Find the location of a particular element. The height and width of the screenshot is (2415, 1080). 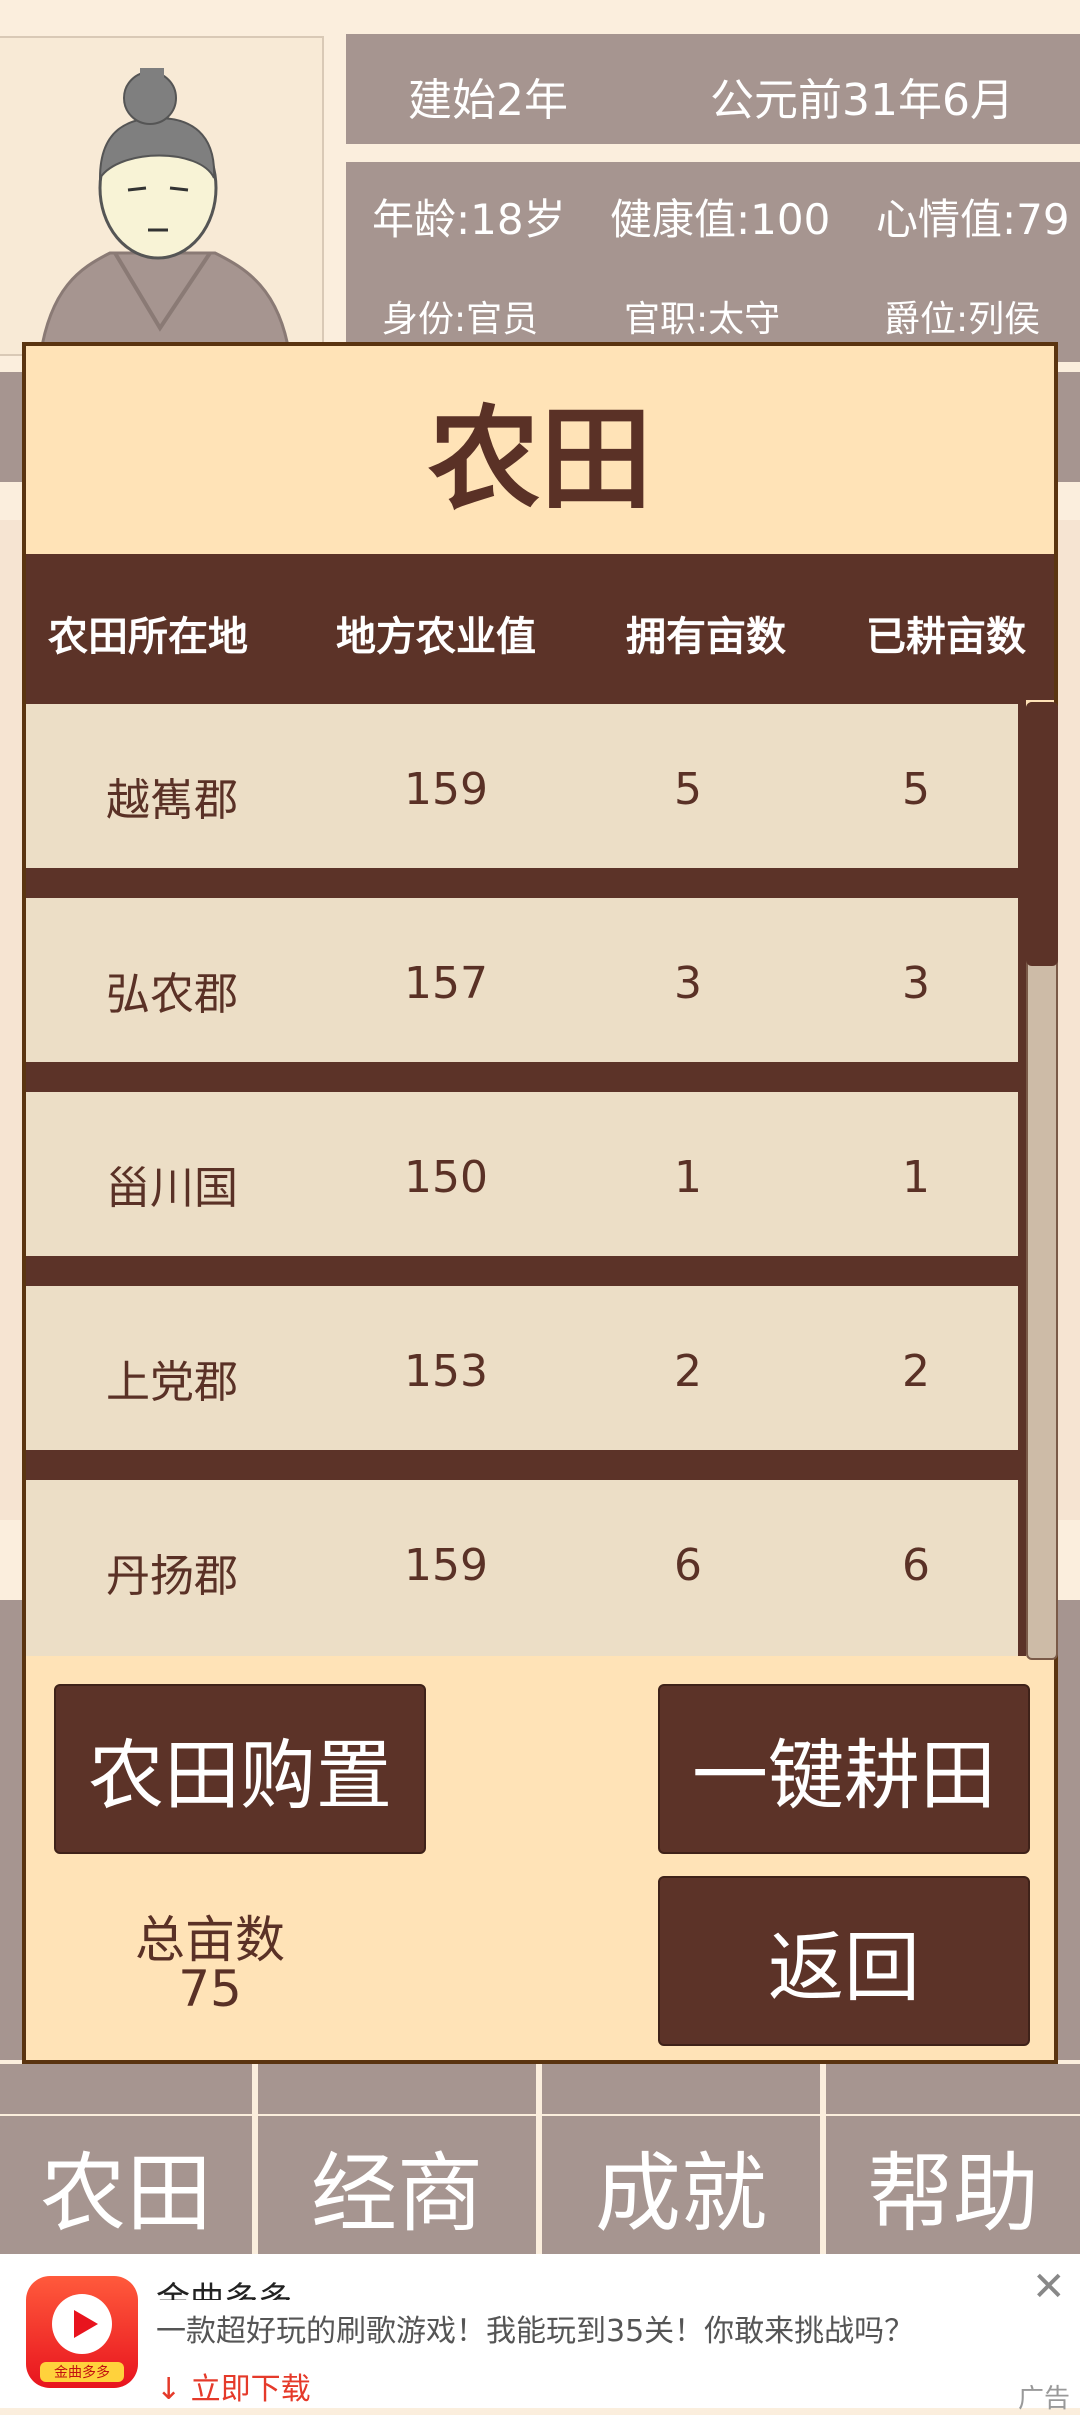

era-label: 建始2年 is located at coordinates (488, 100).